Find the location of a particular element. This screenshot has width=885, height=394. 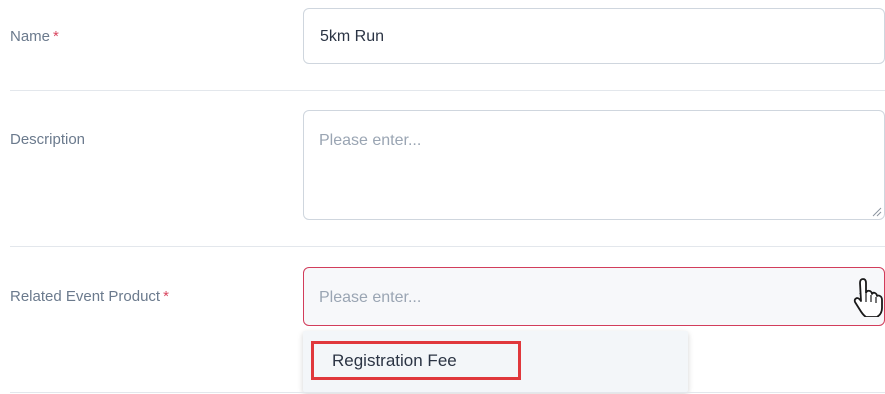

description-label-text: Description is located at coordinates (48, 139).